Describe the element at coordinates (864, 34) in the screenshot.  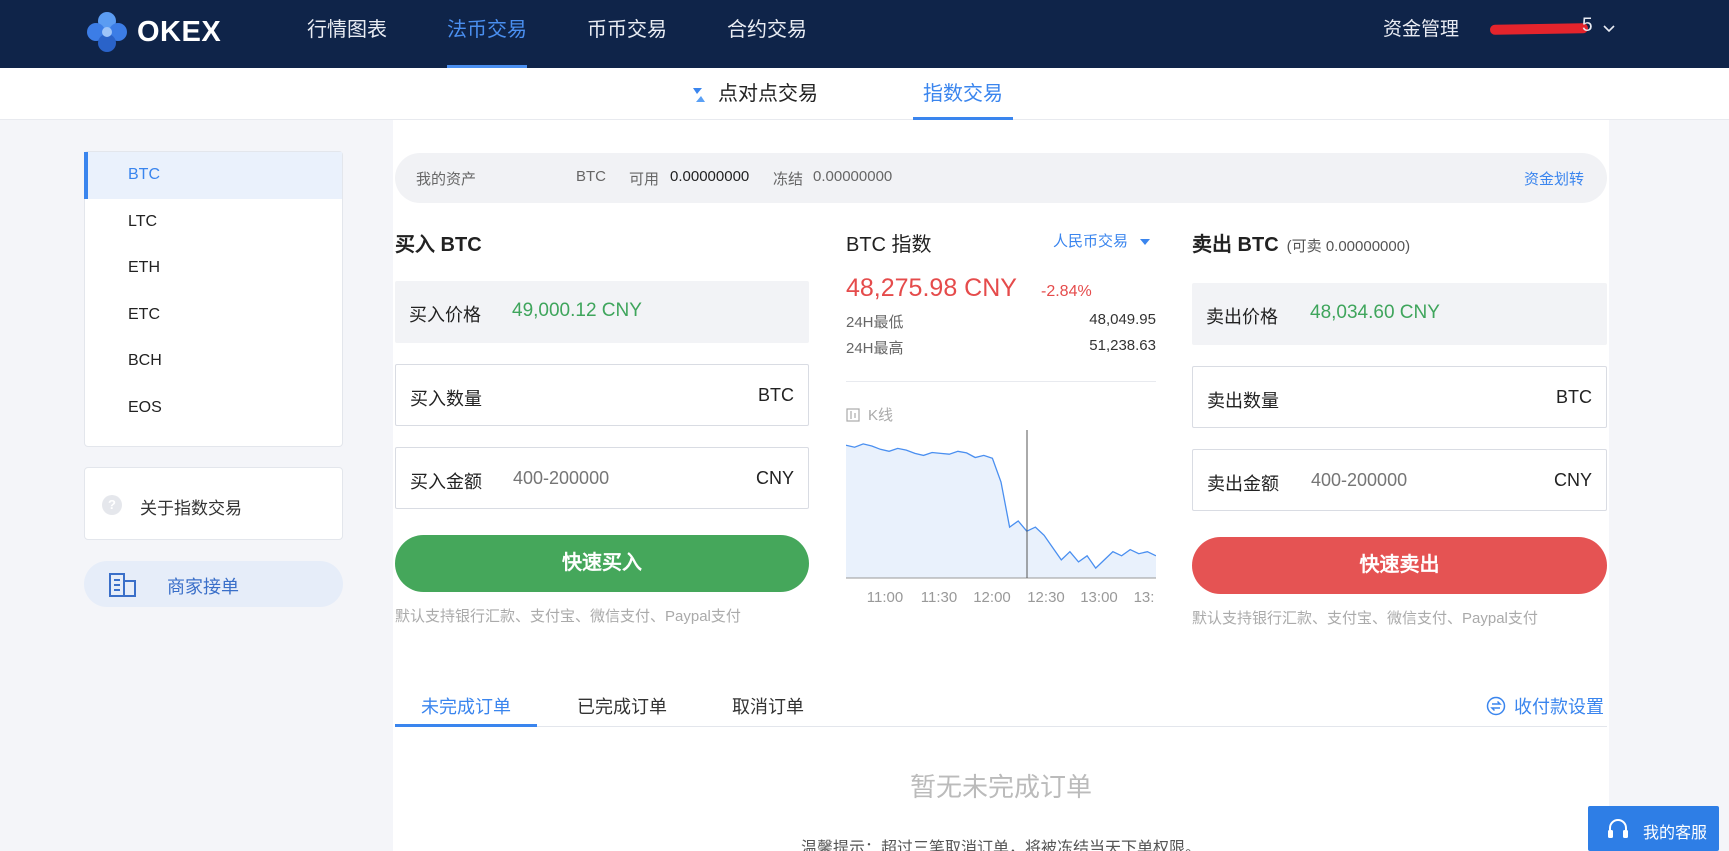
I see `top-navbar: OKEX 行情图表 法币交易 币币交易 合约交易 资金管理 5` at that location.